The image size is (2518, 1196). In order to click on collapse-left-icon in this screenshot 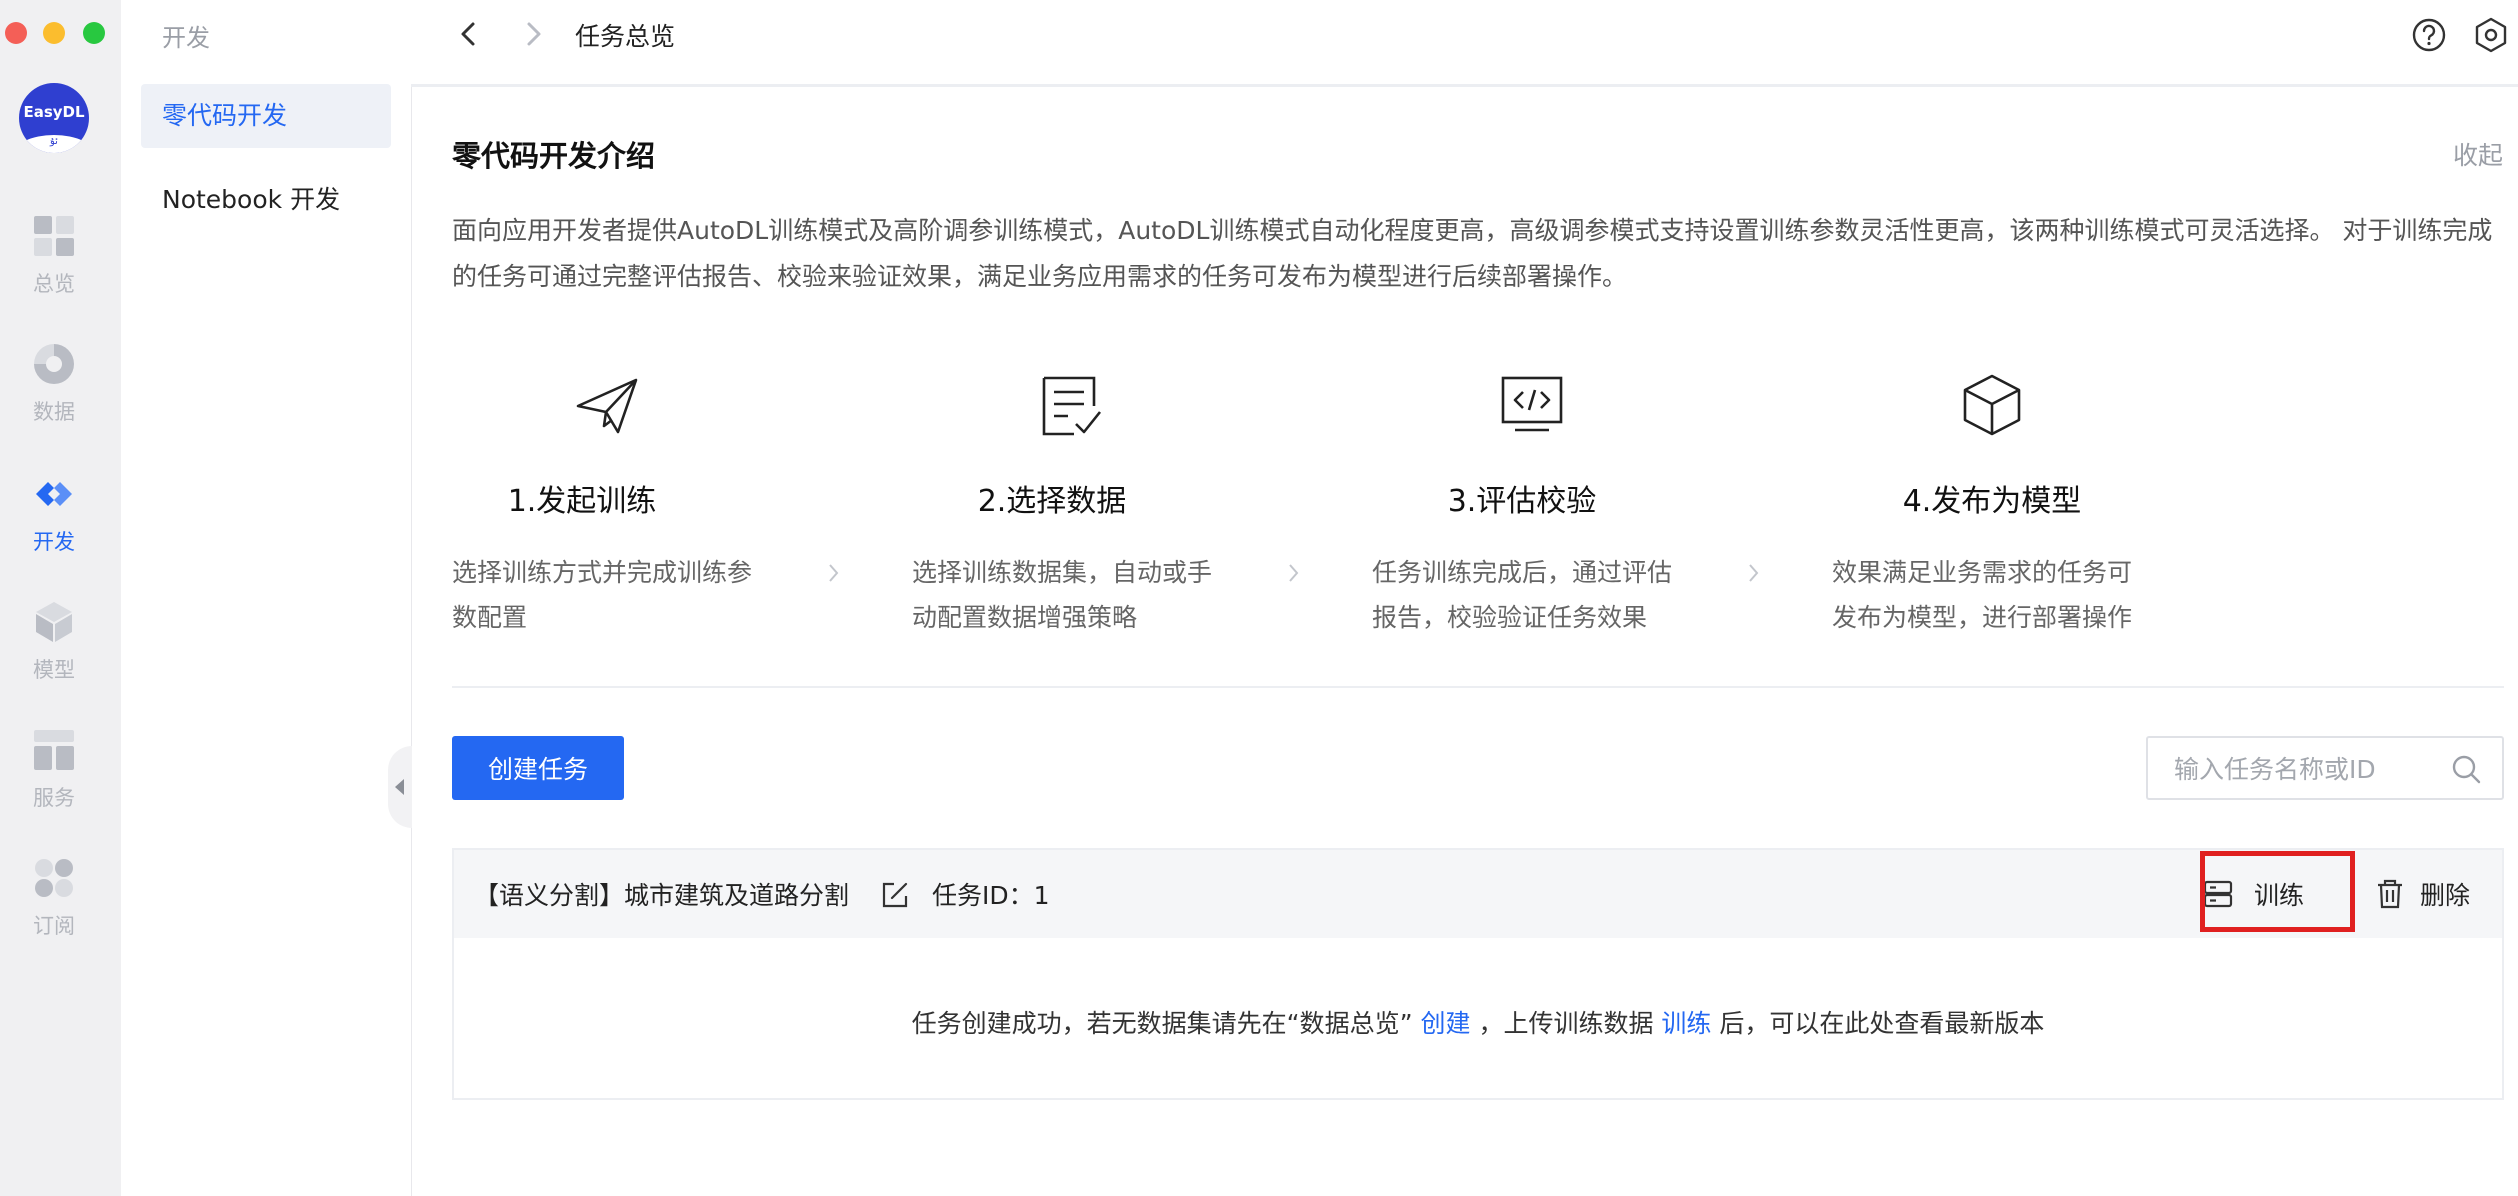, I will do `click(399, 787)`.